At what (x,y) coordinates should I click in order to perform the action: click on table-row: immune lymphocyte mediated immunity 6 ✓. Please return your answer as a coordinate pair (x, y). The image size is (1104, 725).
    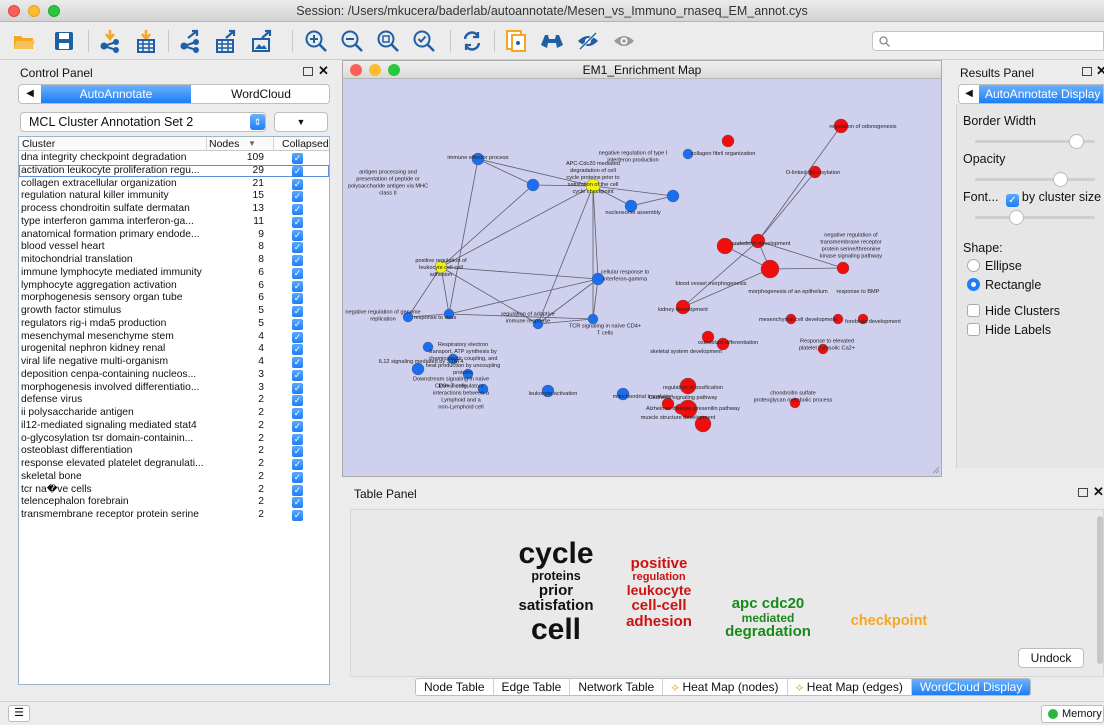
    Looking at the image, I should click on (174, 273).